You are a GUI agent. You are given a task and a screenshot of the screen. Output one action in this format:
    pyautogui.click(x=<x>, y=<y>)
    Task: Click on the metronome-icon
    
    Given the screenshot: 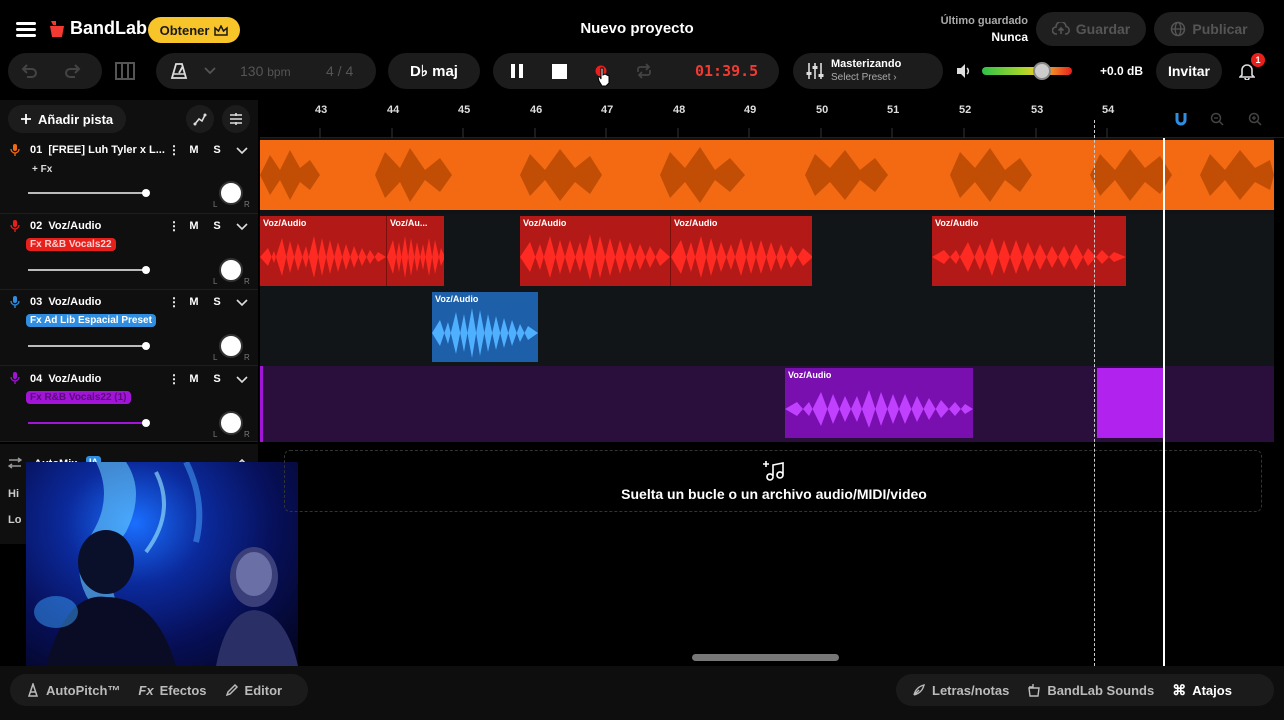 What is the action you would take?
    pyautogui.click(x=179, y=71)
    